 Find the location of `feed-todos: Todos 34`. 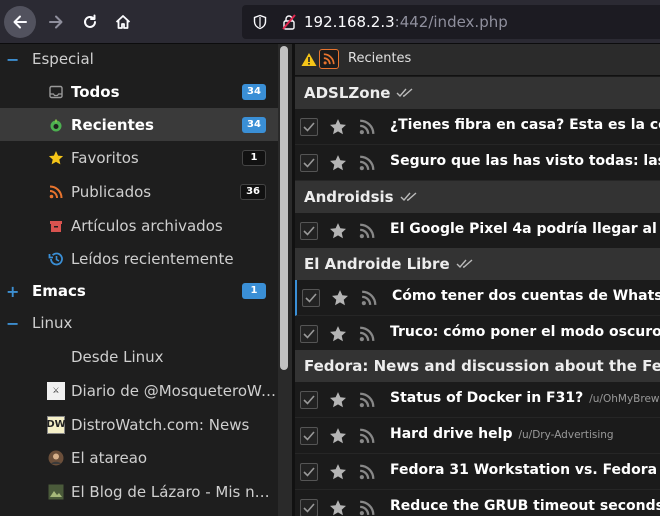

feed-todos: Todos 34 is located at coordinates (139, 91).